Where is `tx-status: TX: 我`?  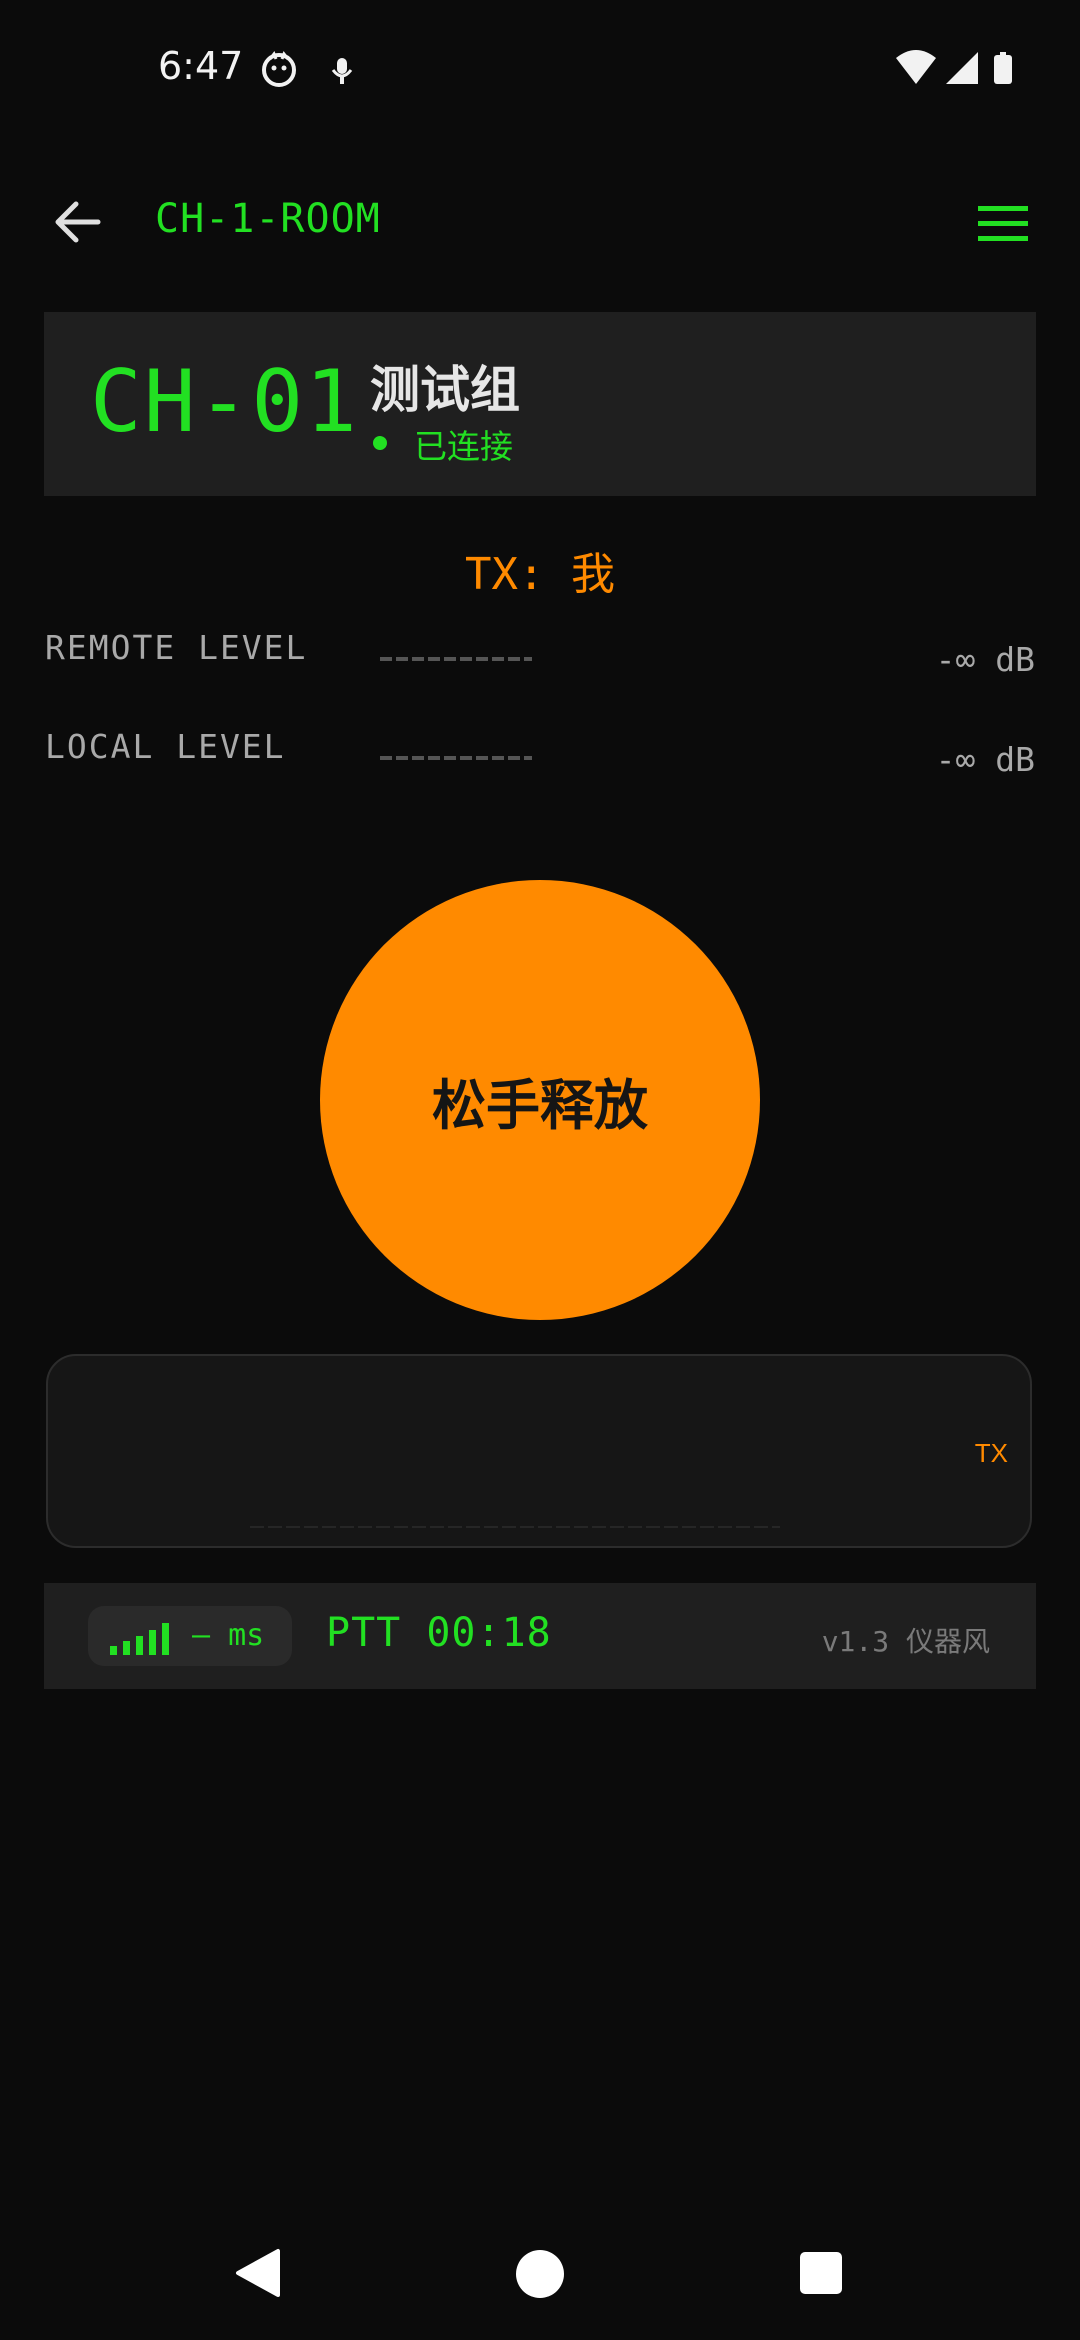
tx-status: TX: 我 is located at coordinates (540, 574).